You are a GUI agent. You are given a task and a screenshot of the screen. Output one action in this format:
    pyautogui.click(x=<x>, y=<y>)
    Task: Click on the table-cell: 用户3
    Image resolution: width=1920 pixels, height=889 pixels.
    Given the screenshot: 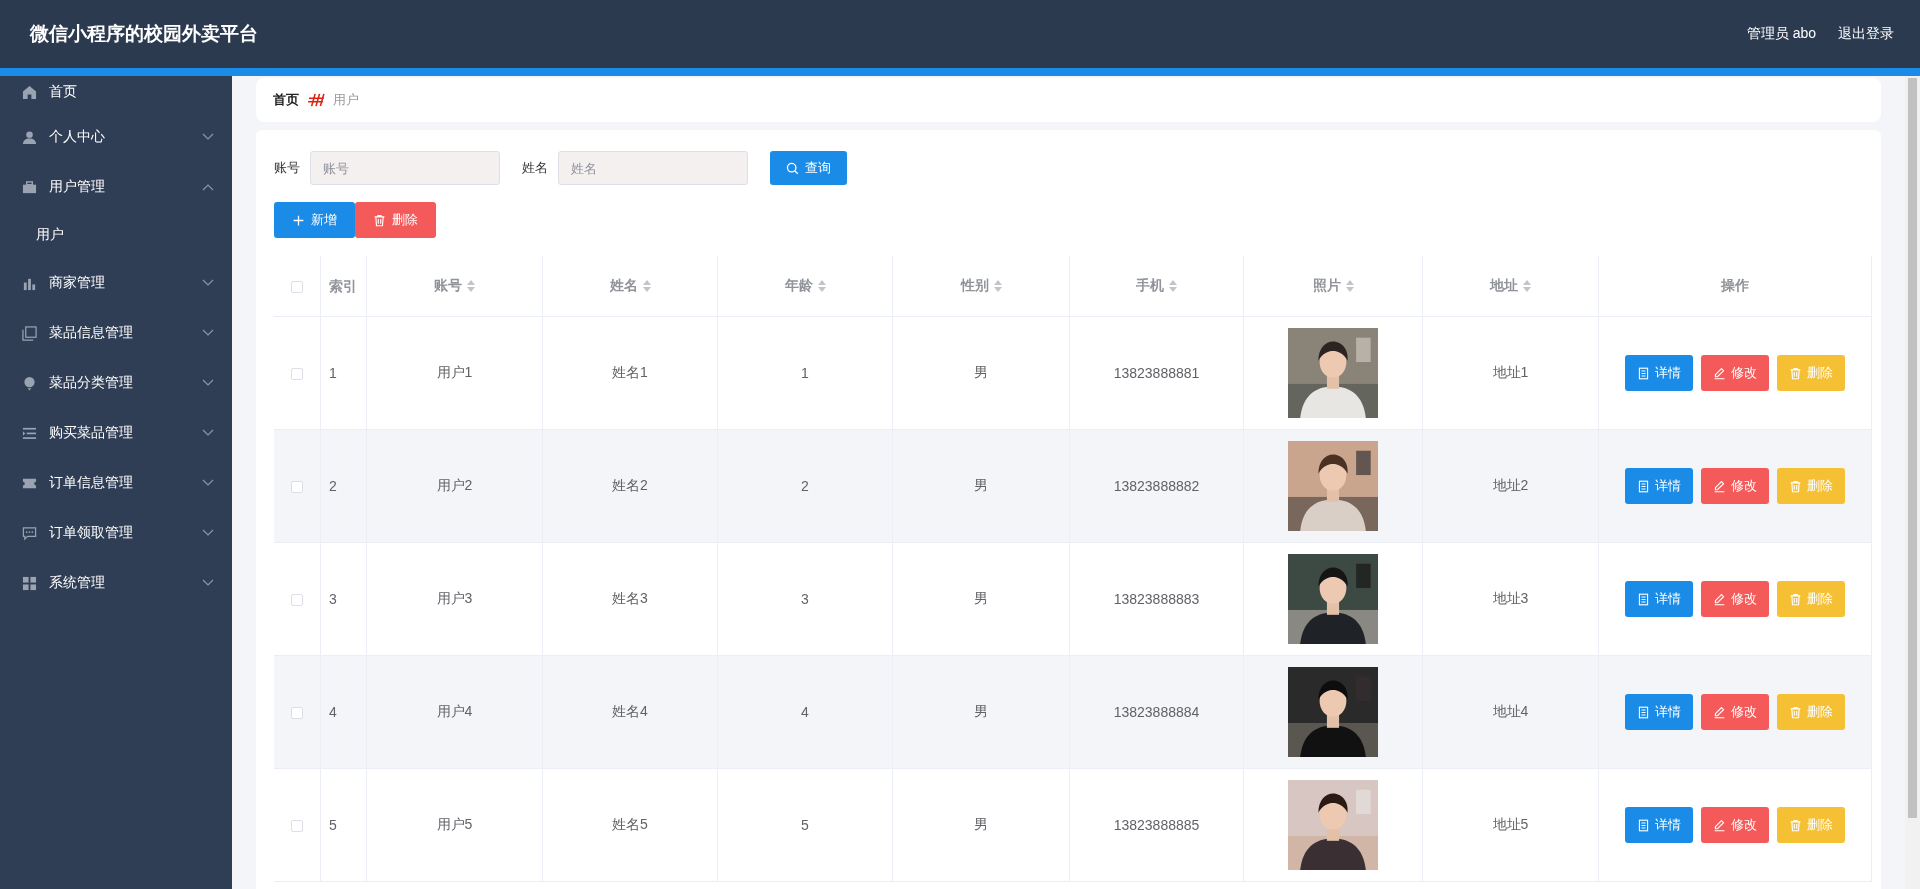 What is the action you would take?
    pyautogui.click(x=454, y=598)
    